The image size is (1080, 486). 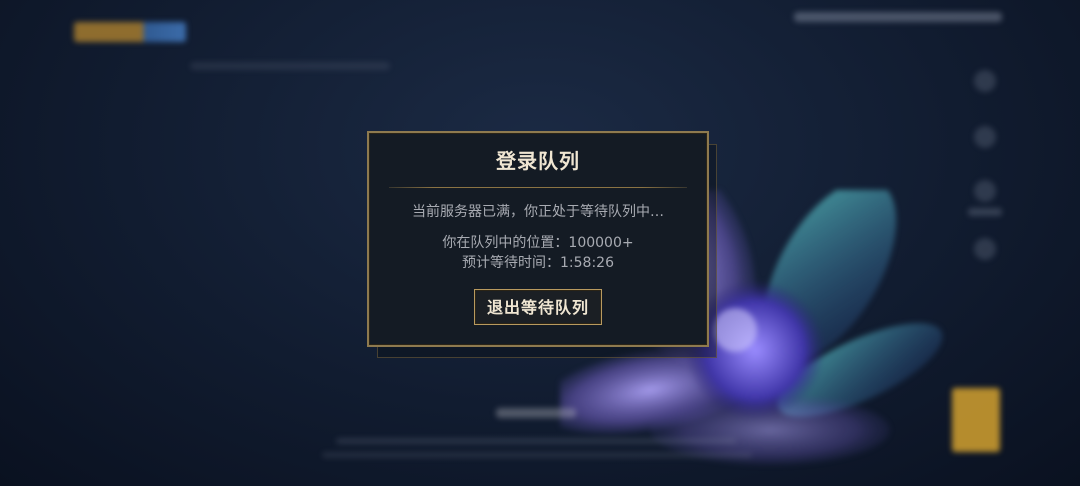 I want to click on dialog-title: 登录队列, so click(x=538, y=161).